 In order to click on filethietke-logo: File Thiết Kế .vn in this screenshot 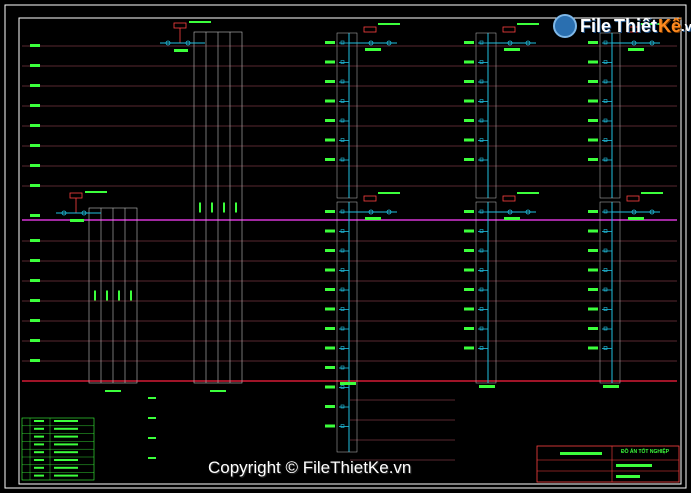, I will do `click(622, 26)`.